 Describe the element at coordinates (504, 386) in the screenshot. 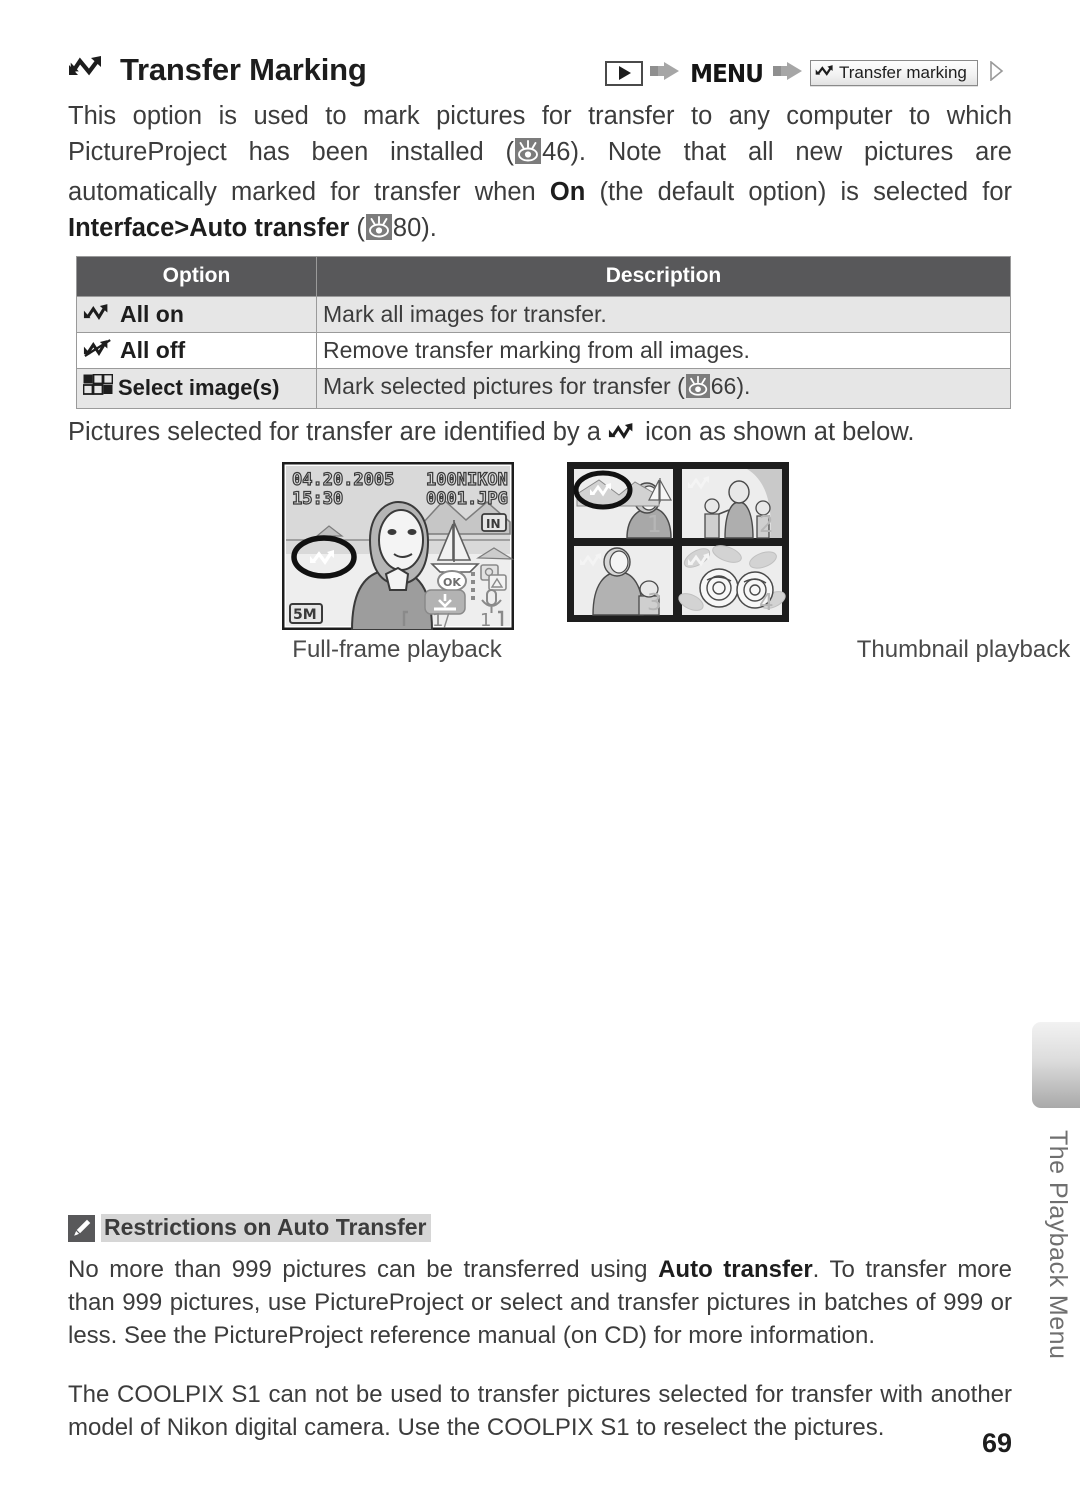

I see `description-select-pre: Mark selected pictures for transfer (` at that location.